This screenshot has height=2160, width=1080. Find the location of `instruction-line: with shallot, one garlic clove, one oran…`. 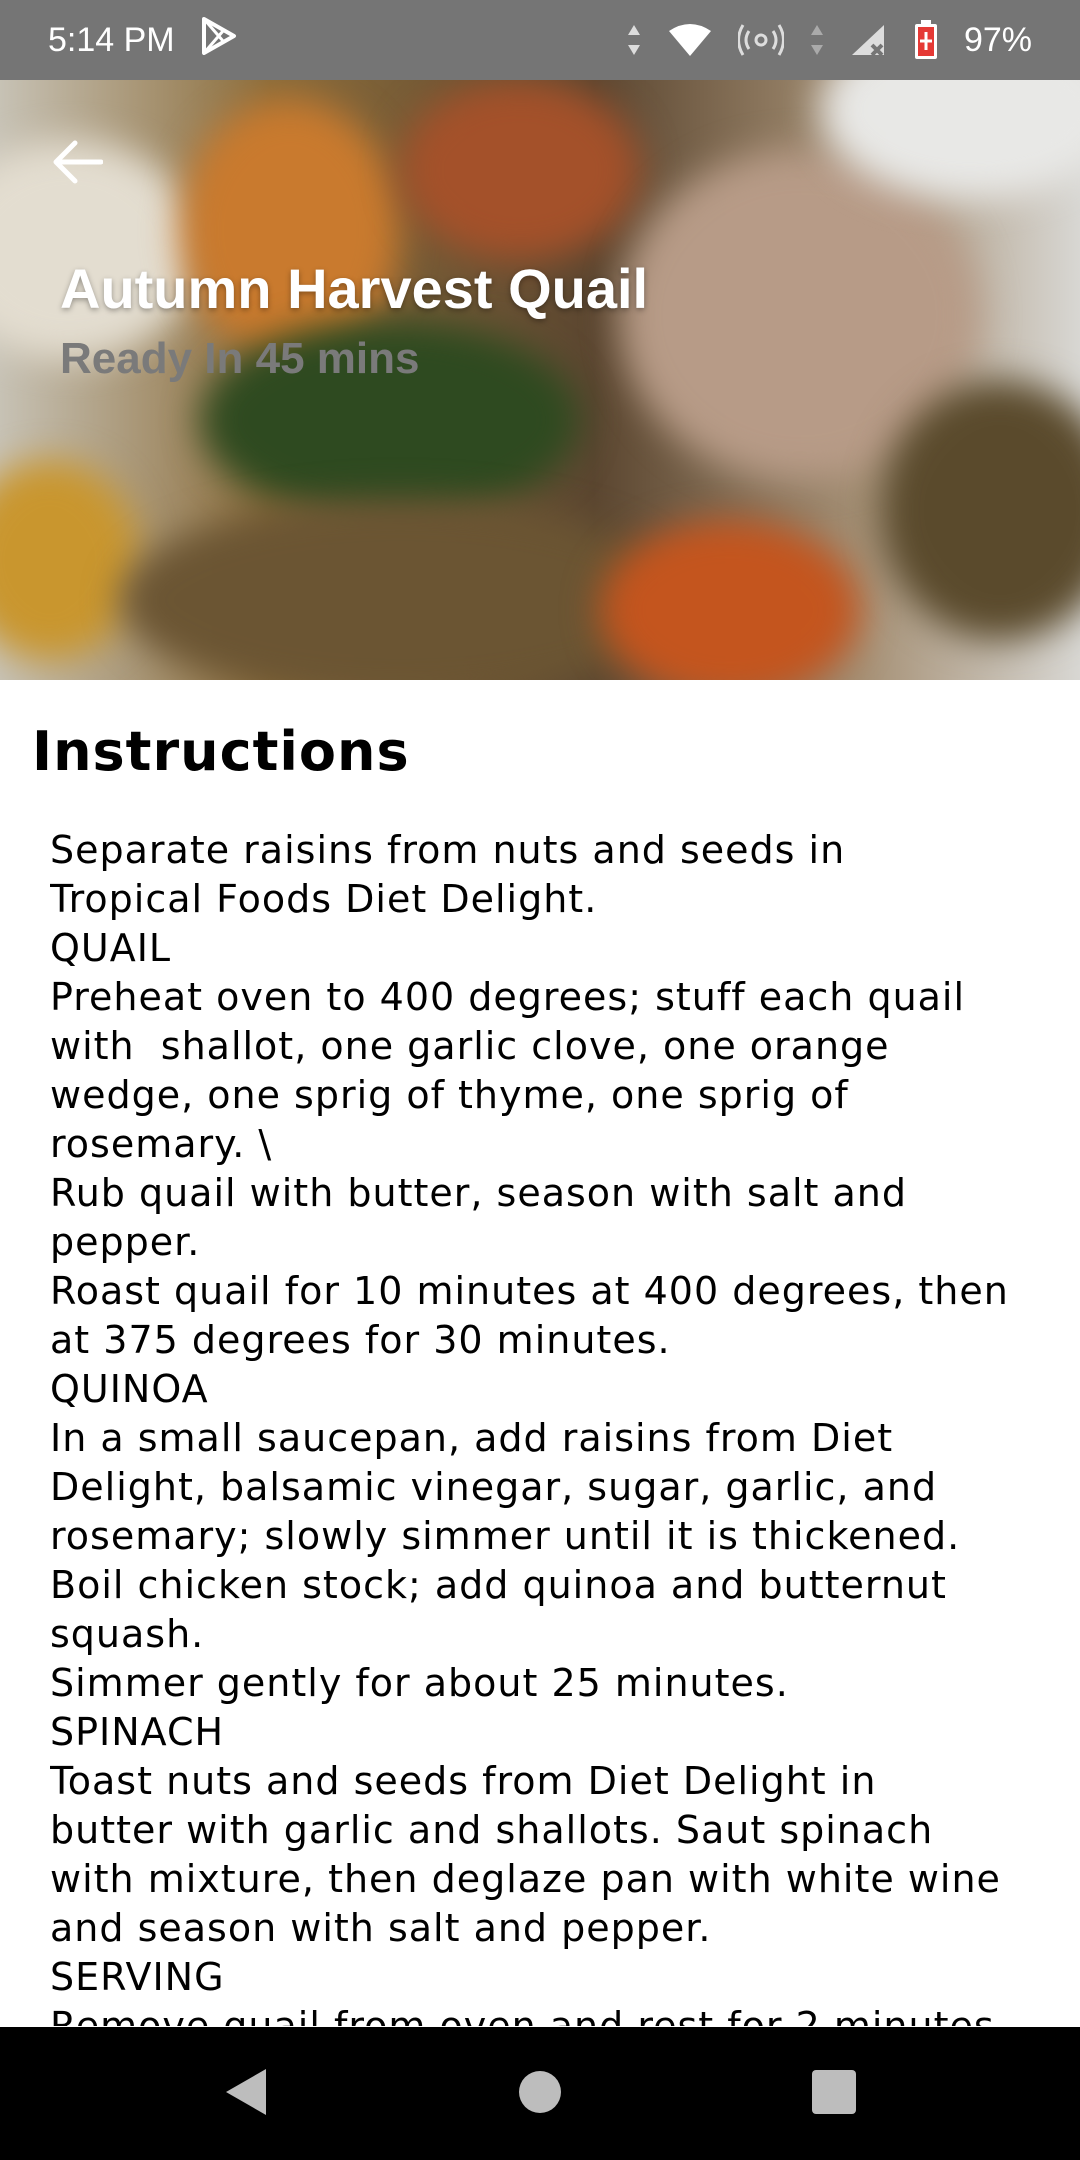

instruction-line: with shallot, one garlic clove, one oran… is located at coordinates (470, 1046).